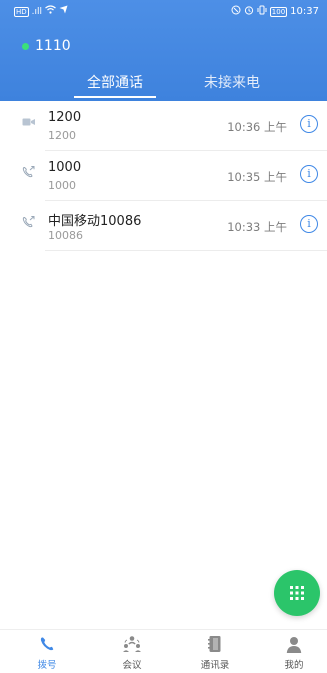 The image size is (327, 673). Describe the element at coordinates (297, 593) in the screenshot. I see `dialpad-button` at that location.